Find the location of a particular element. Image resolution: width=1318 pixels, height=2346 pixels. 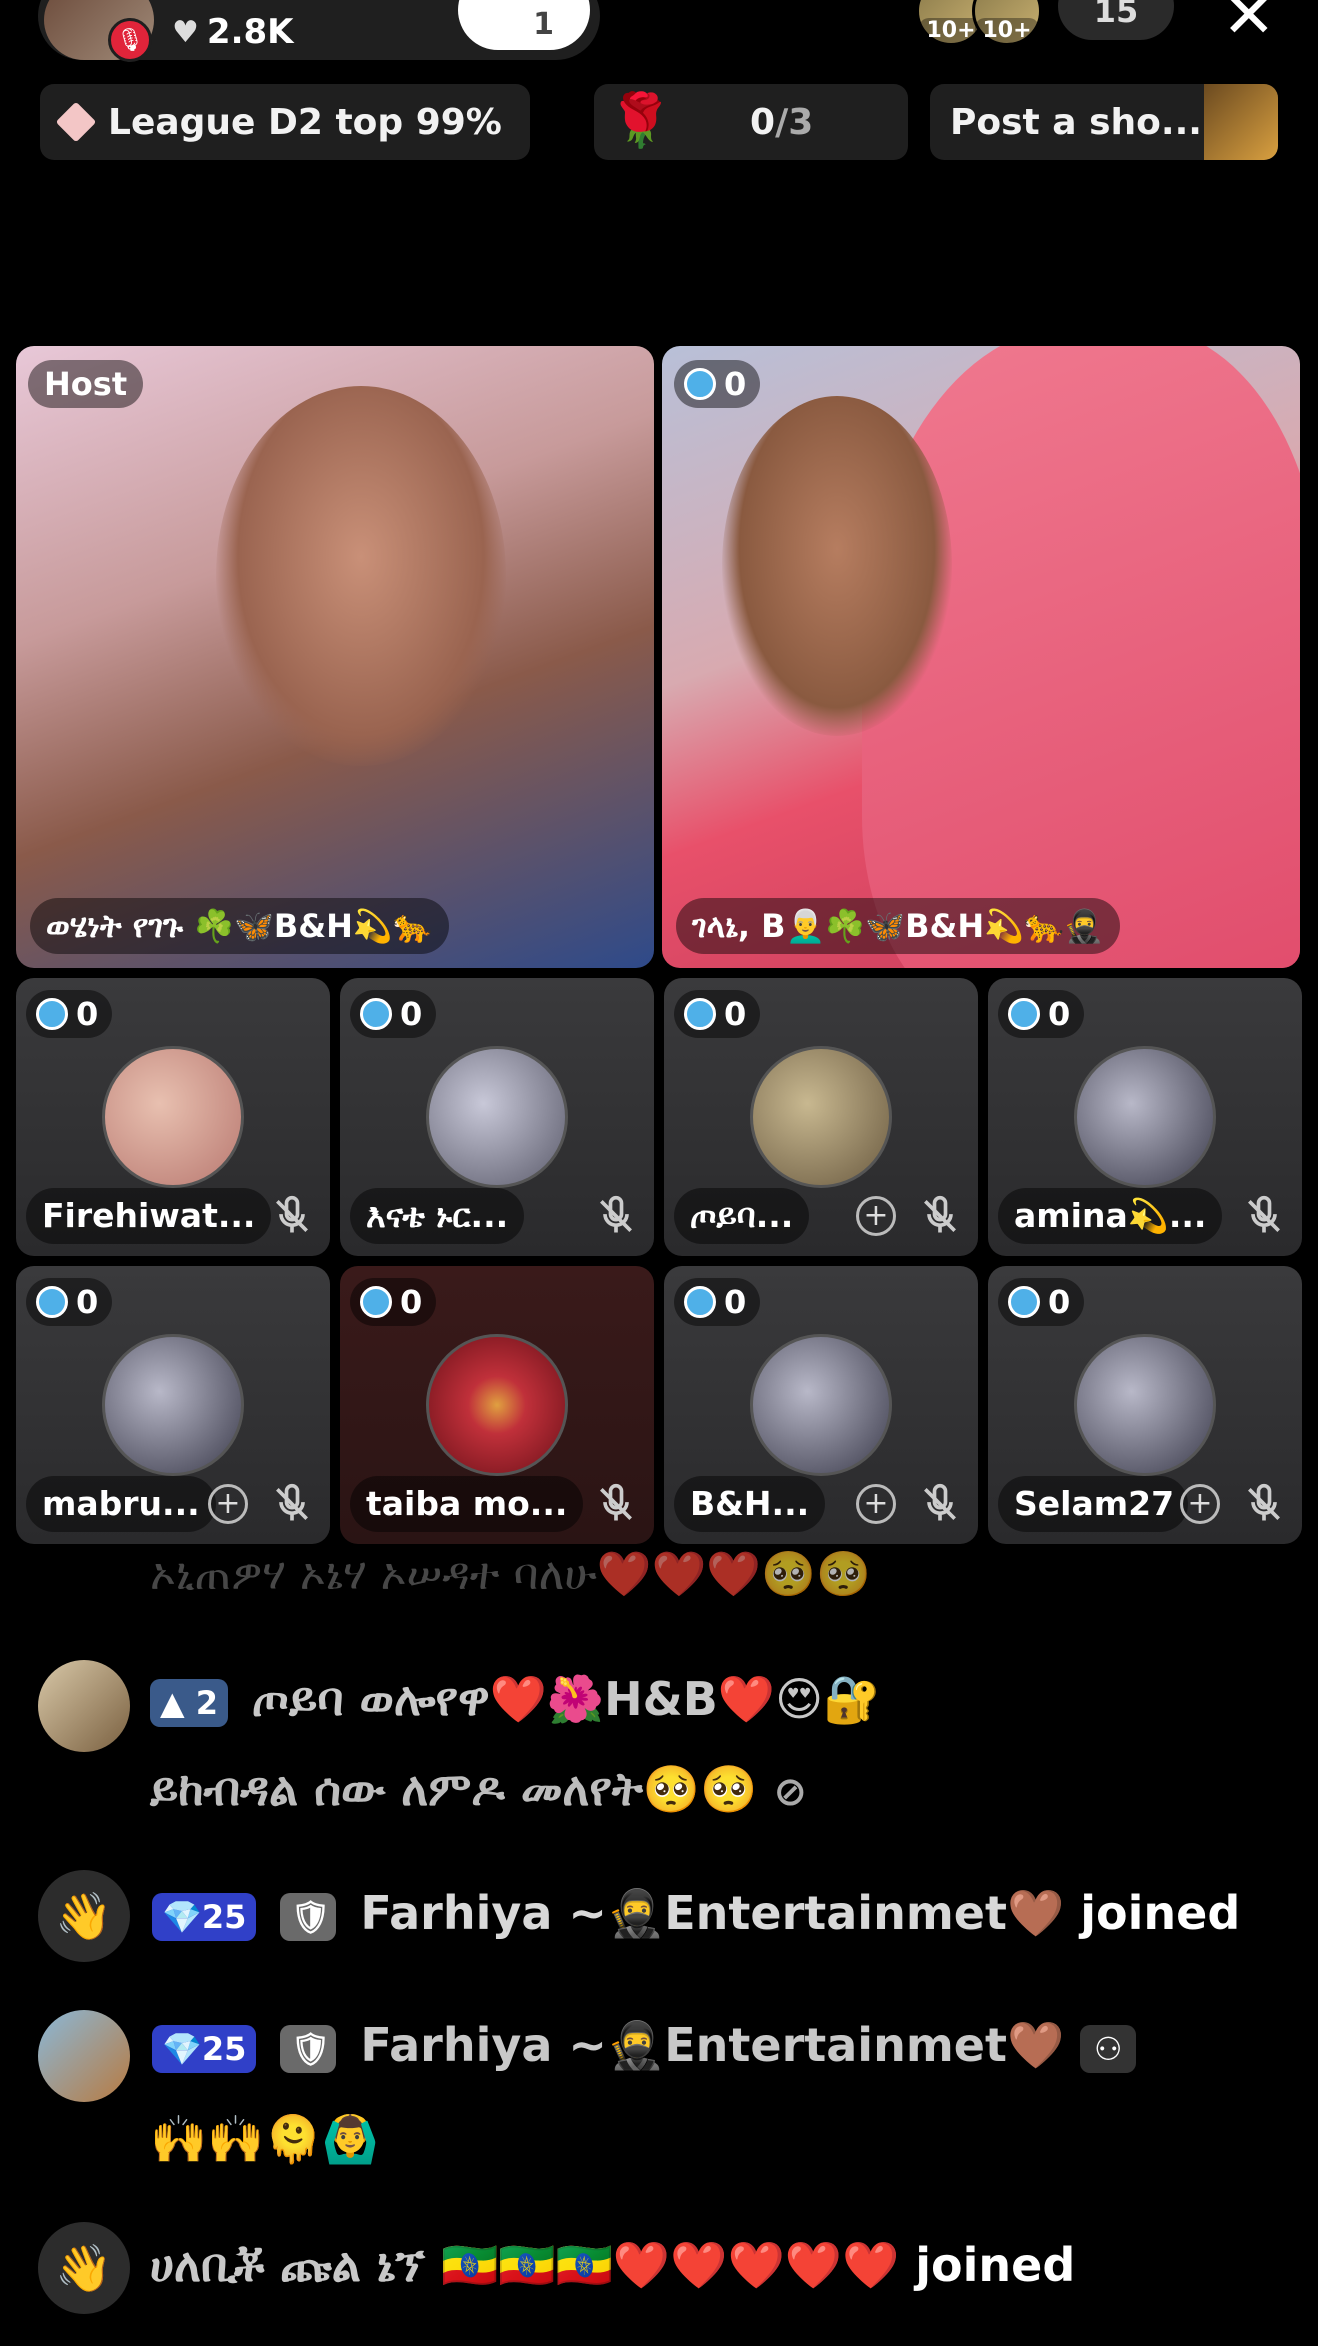

viewer-avatar: 10+ is located at coordinates (1007, 23).